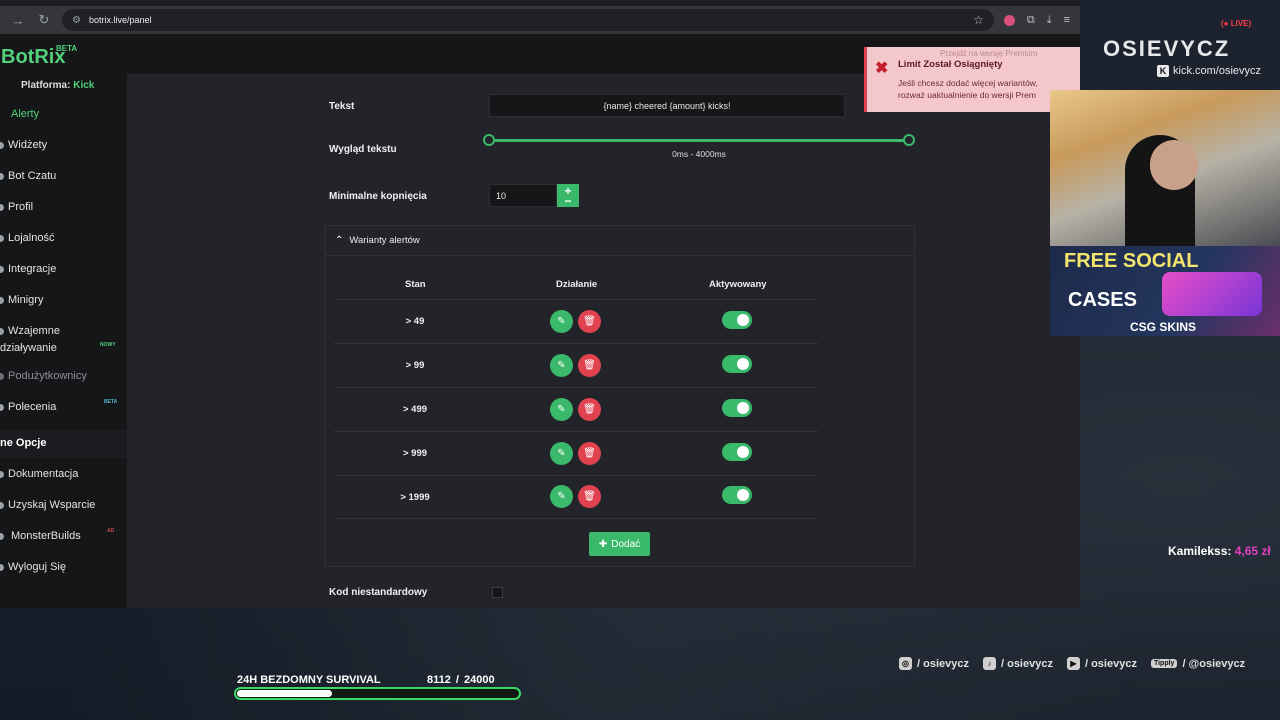 The image size is (1280, 720). What do you see at coordinates (31, 238) in the screenshot?
I see `sidebar-item-label: Lojalność` at bounding box center [31, 238].